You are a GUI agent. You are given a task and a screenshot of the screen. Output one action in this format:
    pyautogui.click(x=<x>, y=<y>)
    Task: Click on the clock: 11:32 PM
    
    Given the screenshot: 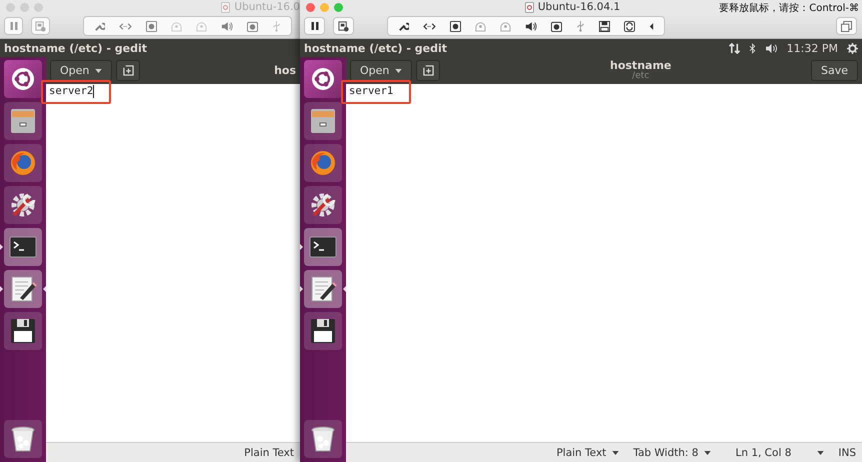 What is the action you would take?
    pyautogui.click(x=812, y=48)
    